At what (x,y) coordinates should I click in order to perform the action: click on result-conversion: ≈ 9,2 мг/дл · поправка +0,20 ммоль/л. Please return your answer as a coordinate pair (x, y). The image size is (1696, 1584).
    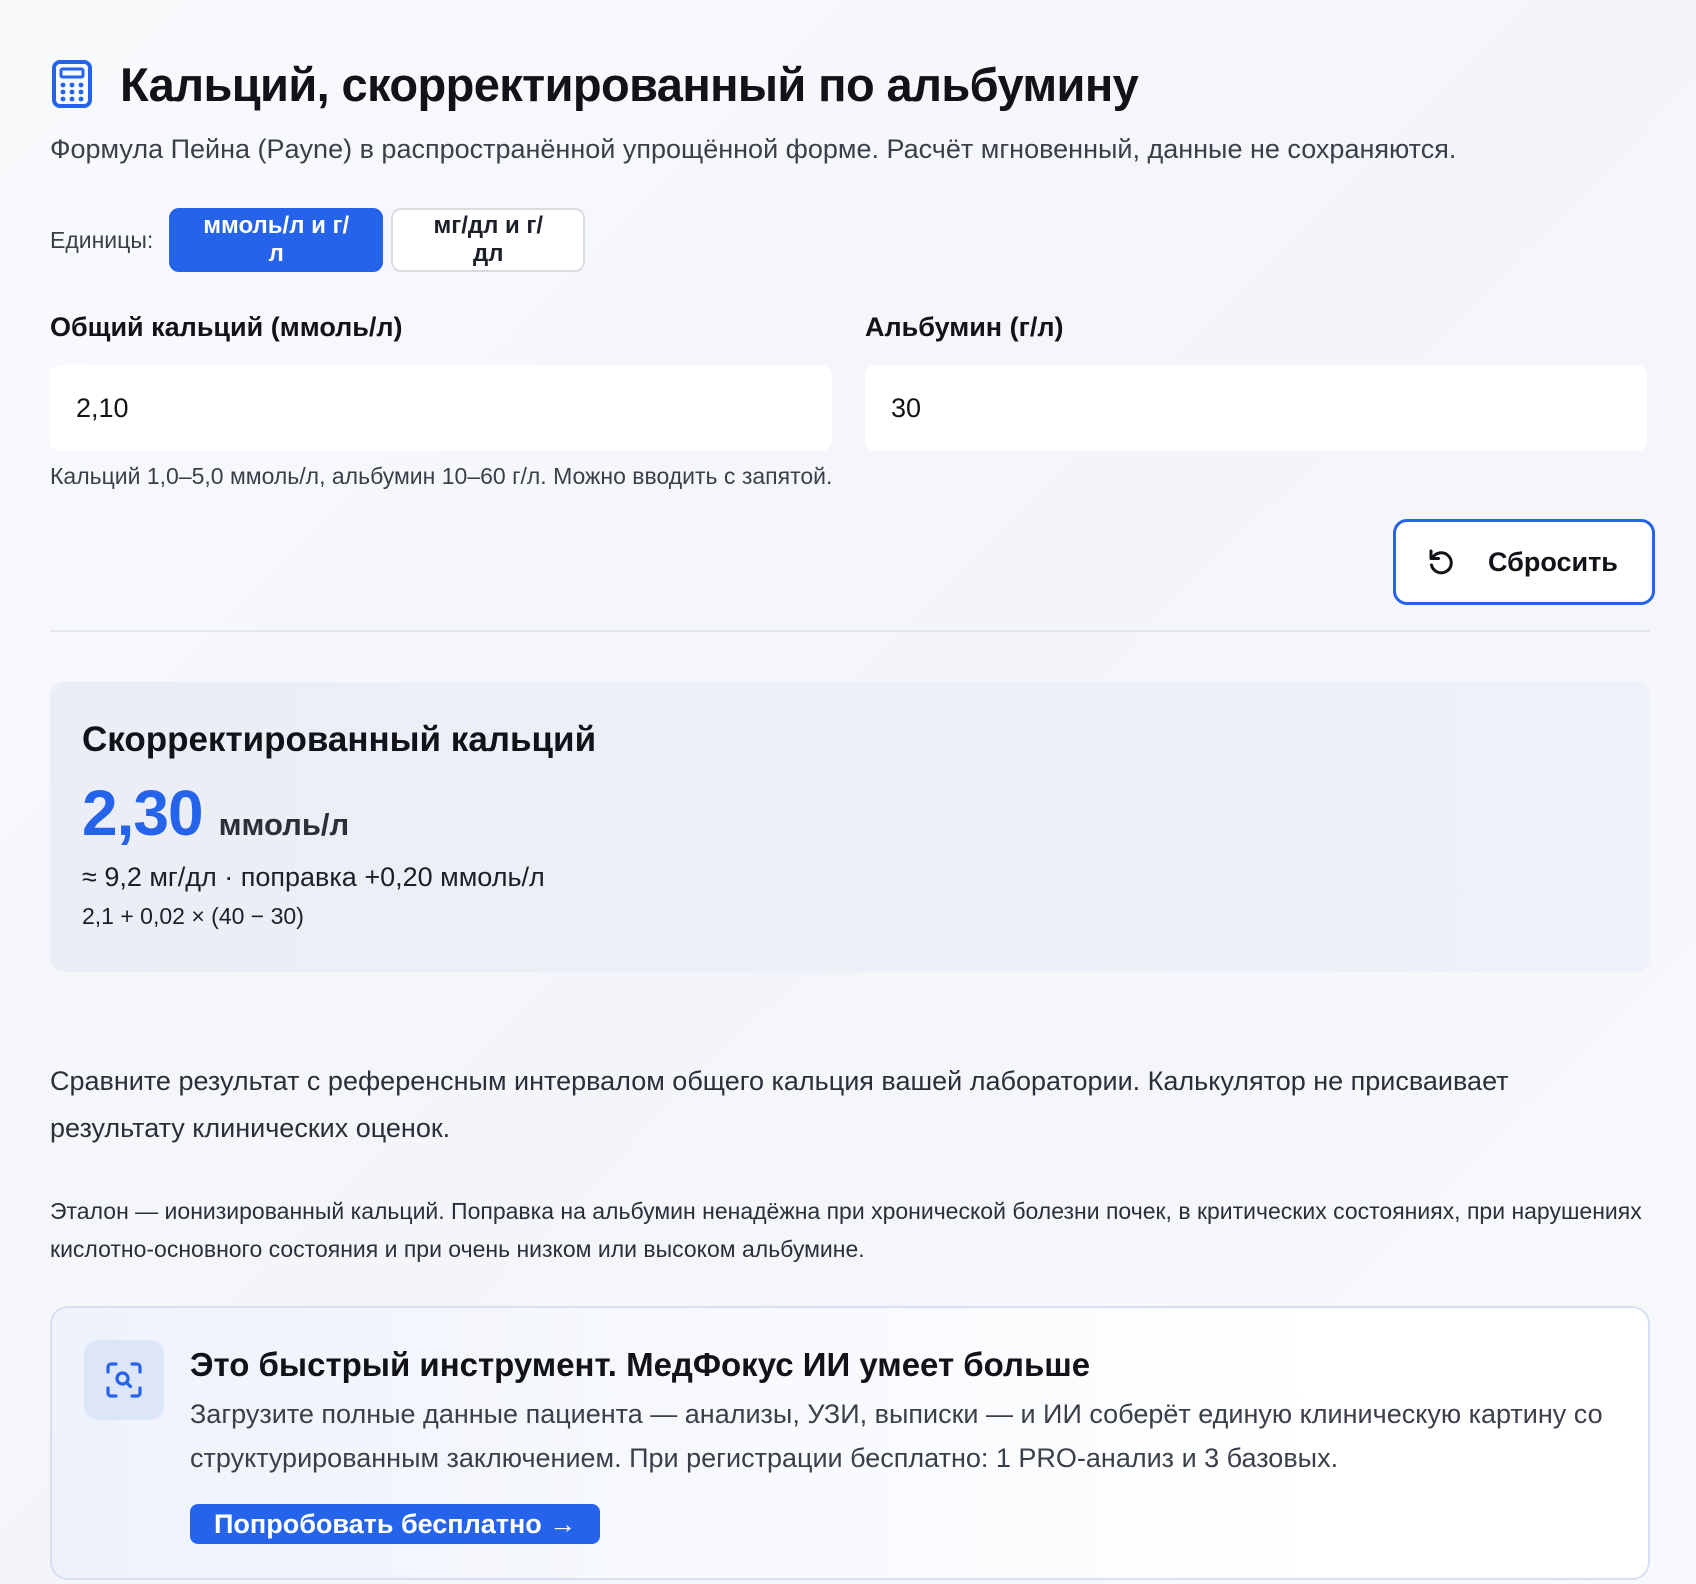
    Looking at the image, I should click on (313, 877).